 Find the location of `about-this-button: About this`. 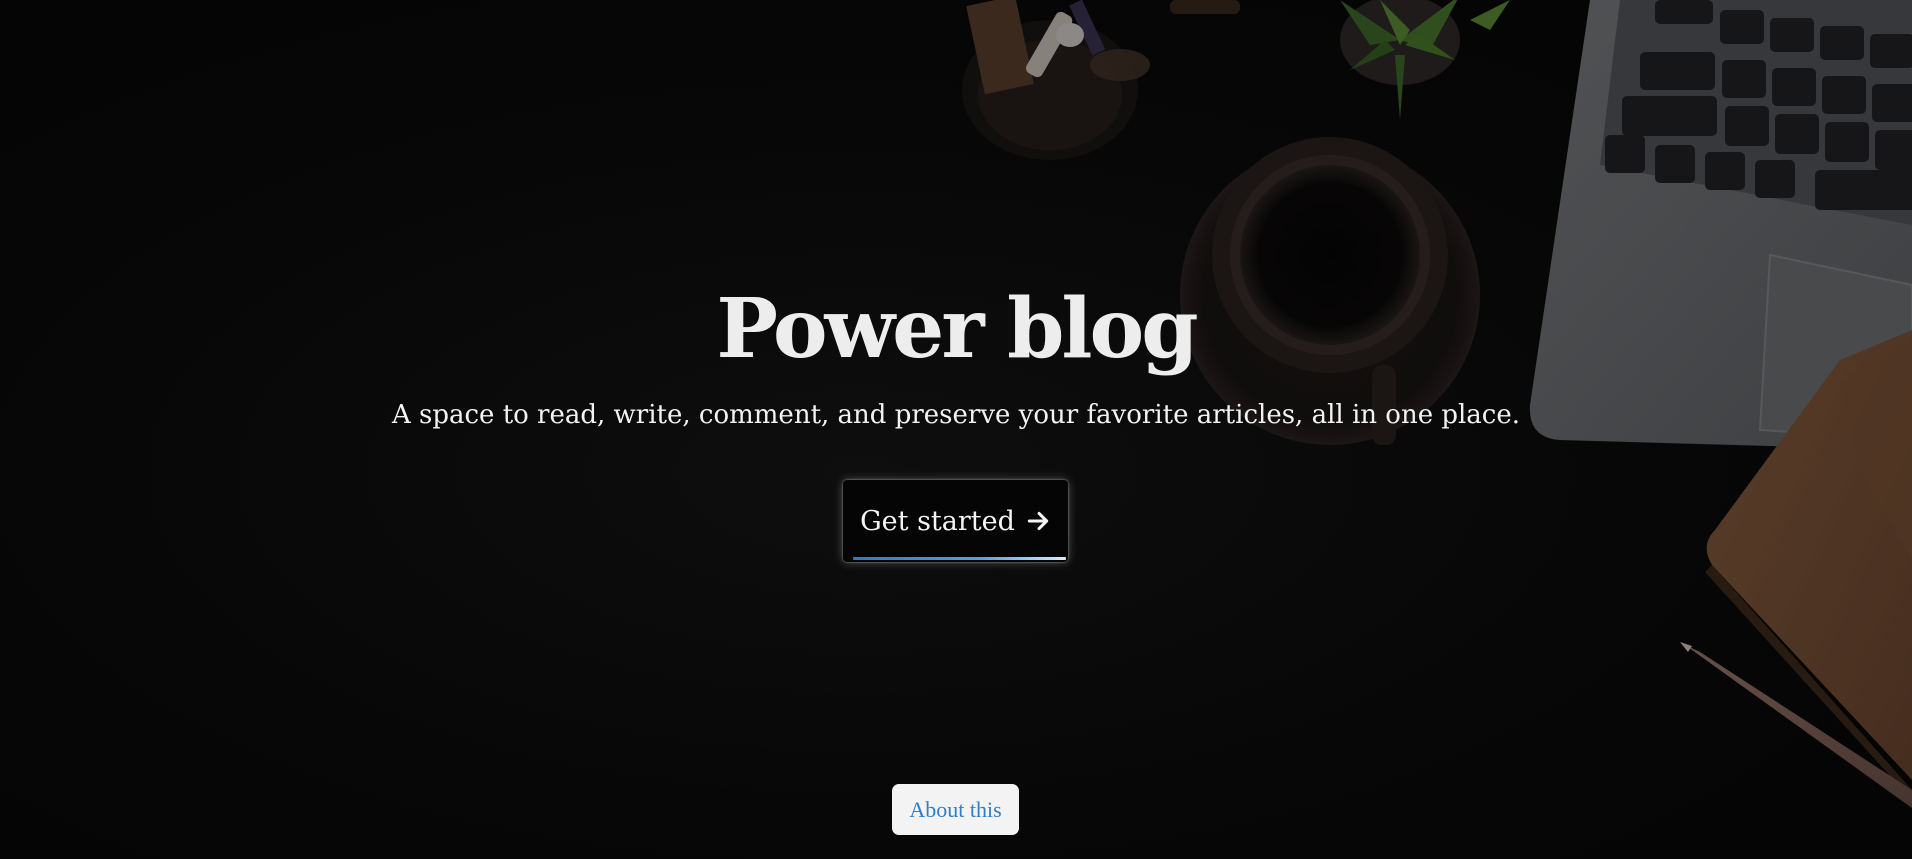

about-this-button: About this is located at coordinates (955, 809).